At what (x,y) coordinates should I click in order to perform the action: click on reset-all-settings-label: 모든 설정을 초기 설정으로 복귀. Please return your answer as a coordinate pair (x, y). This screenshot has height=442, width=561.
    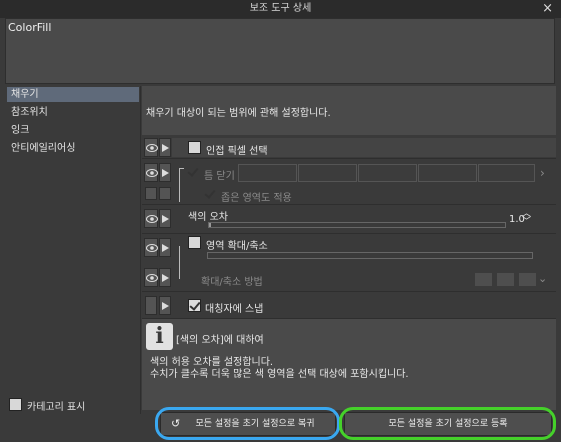
    Looking at the image, I should click on (255, 424).